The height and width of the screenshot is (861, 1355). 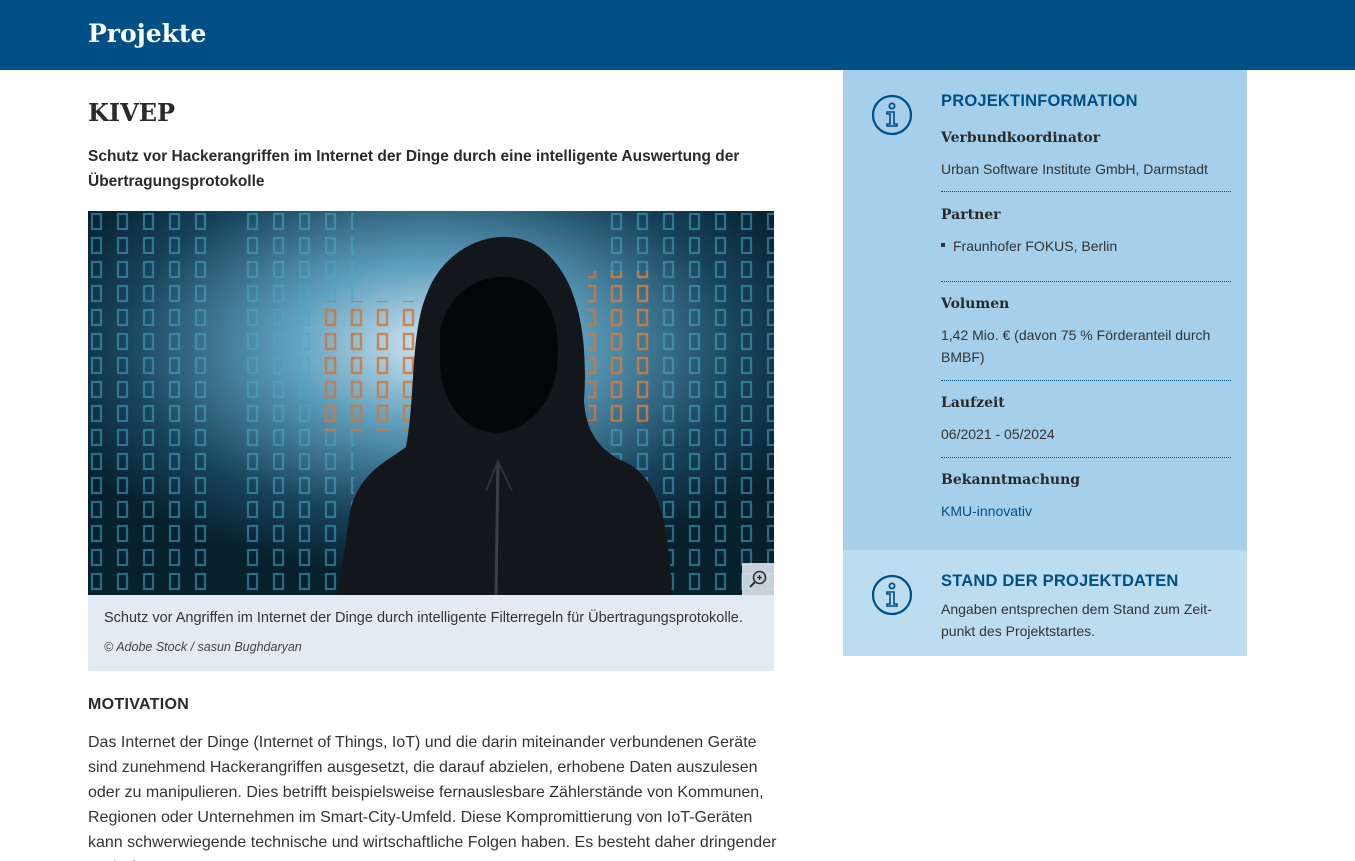 What do you see at coordinates (1086, 232) in the screenshot?
I see `partner-field: Partner Fraunhofer FOKUS, Berlin` at bounding box center [1086, 232].